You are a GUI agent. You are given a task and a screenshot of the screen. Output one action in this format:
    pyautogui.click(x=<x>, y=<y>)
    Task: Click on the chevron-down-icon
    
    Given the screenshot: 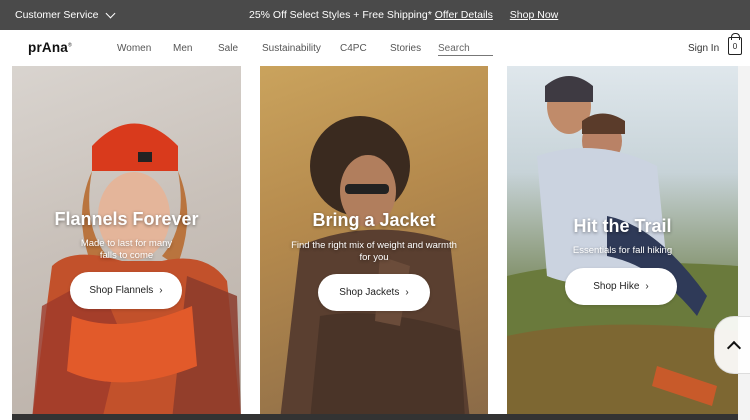 What is the action you would take?
    pyautogui.click(x=111, y=13)
    